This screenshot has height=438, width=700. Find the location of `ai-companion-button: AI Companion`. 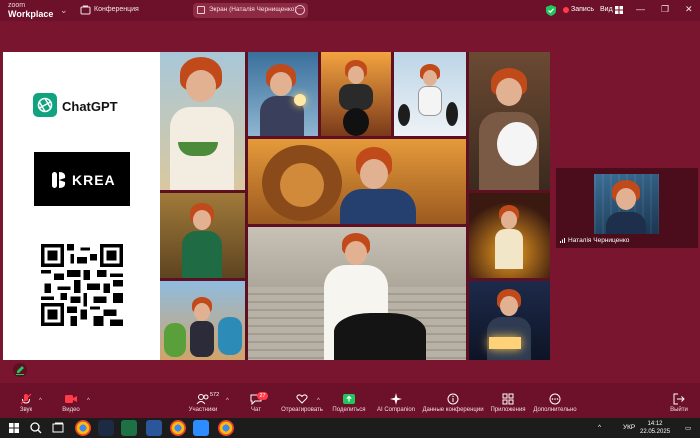

ai-companion-button: AI Companion is located at coordinates (396, 400).